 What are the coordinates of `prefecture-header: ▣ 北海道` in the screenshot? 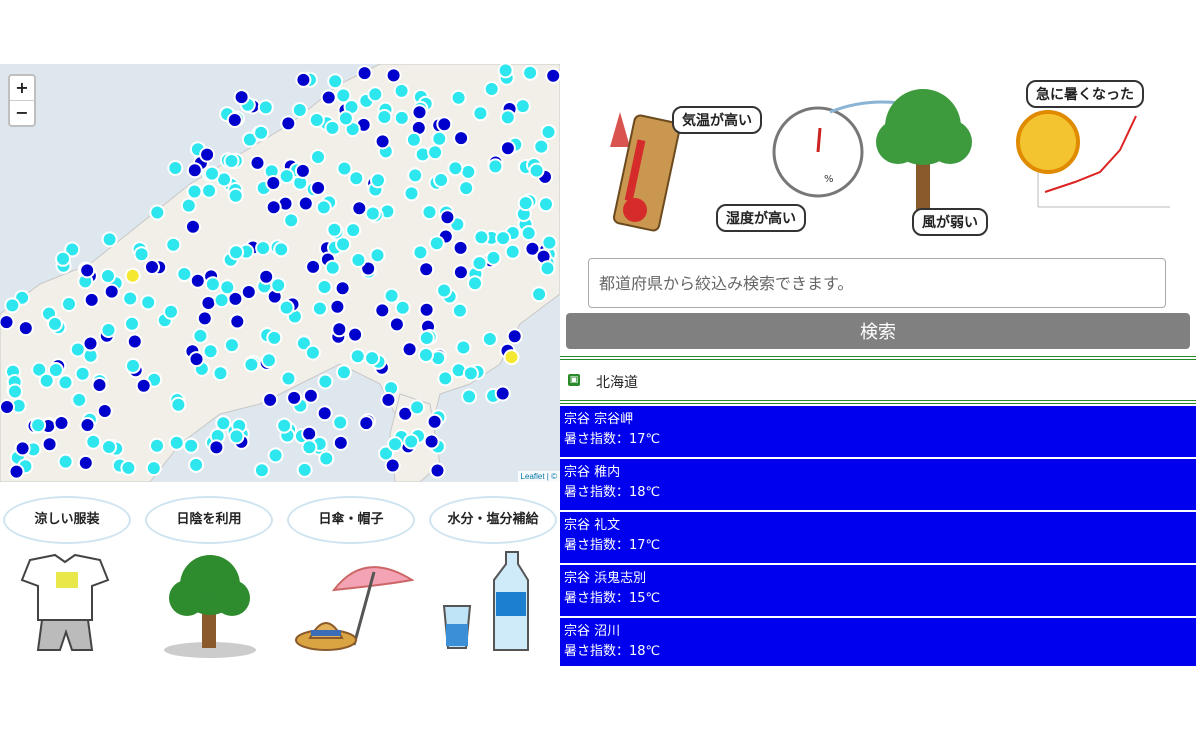 It's located at (878, 380).